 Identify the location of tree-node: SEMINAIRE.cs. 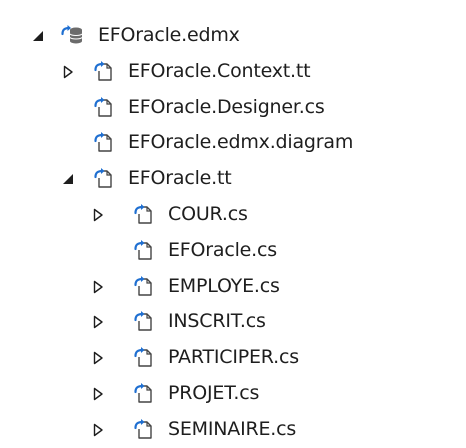
(233, 429).